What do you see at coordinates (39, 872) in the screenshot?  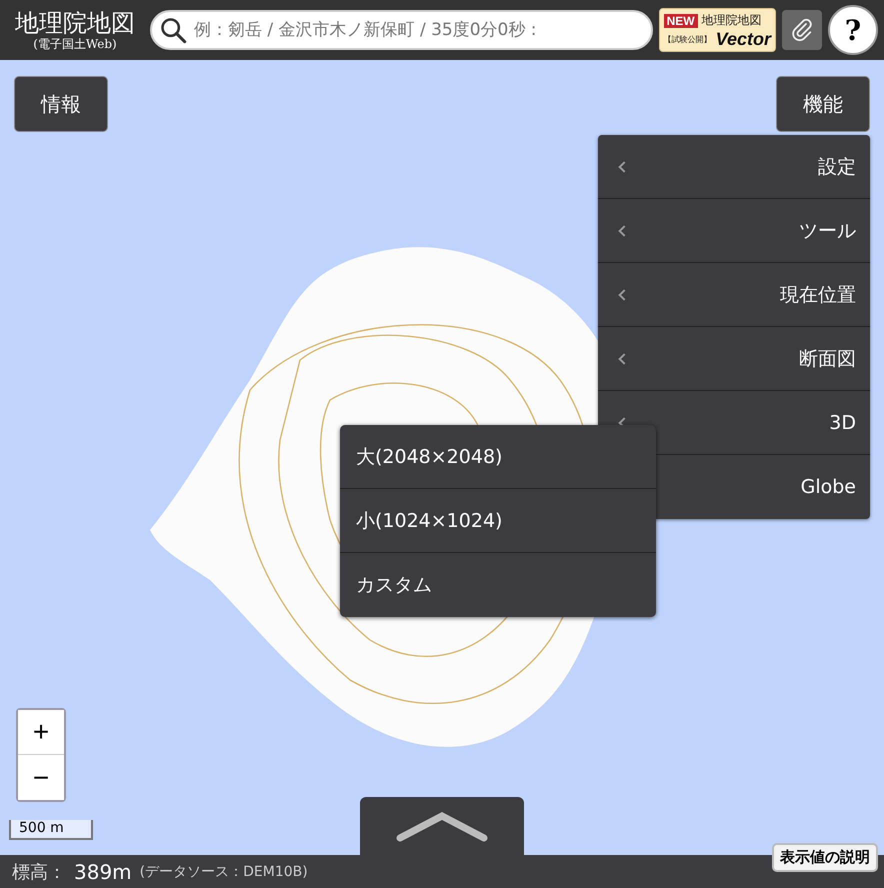 I see `elevation-label: 標高：` at bounding box center [39, 872].